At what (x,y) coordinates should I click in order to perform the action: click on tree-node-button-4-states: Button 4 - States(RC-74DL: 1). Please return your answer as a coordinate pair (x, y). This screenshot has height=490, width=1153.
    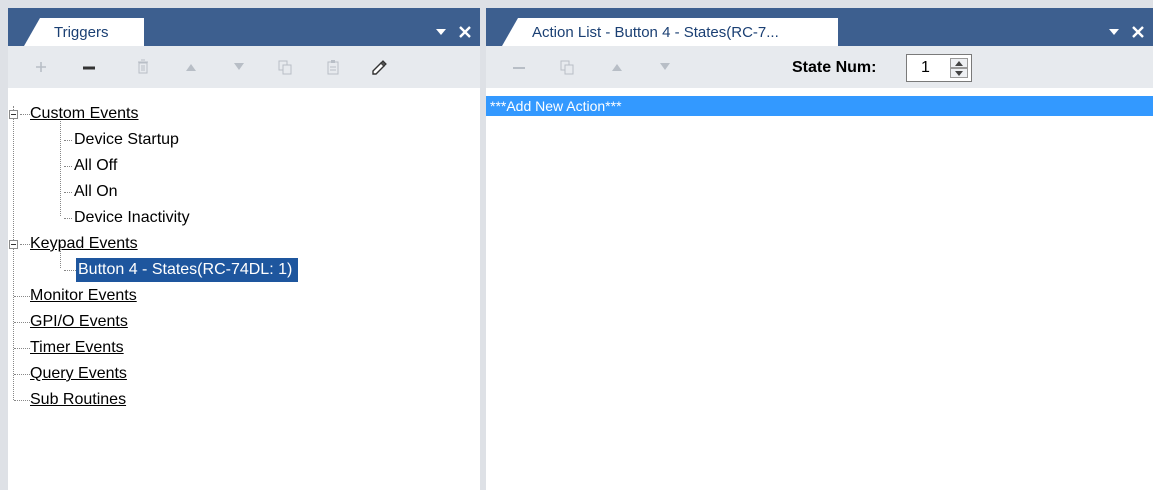
    Looking at the image, I should click on (187, 270).